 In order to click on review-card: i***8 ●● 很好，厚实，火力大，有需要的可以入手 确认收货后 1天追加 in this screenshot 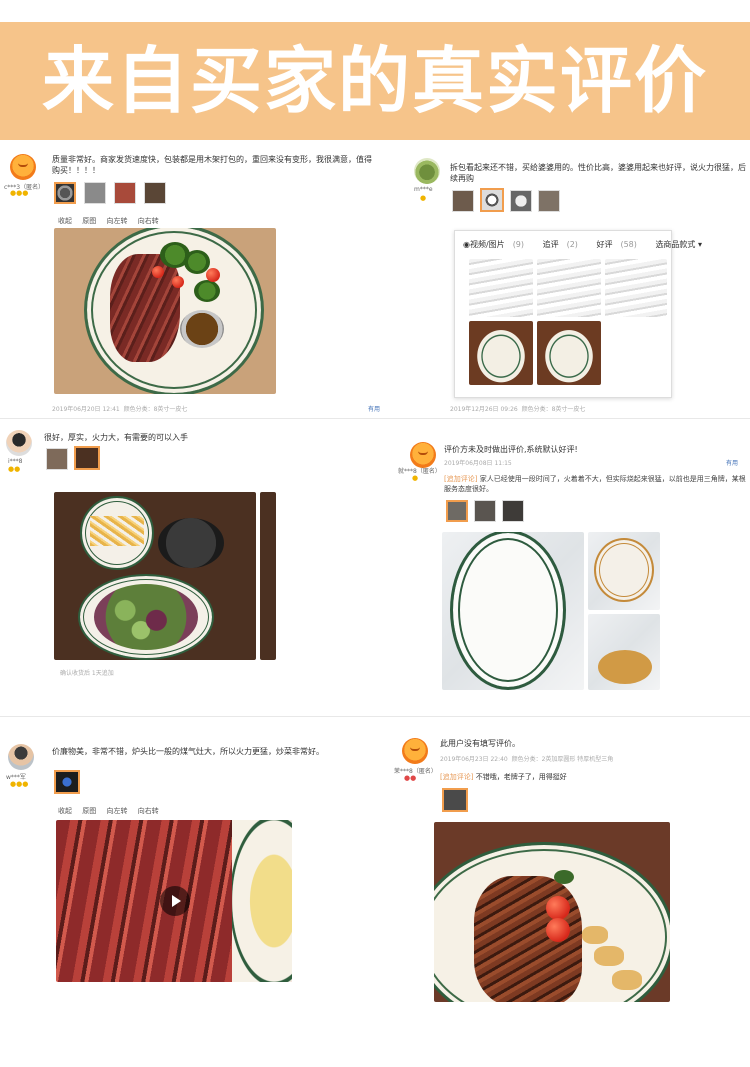, I will do `click(193, 559)`.